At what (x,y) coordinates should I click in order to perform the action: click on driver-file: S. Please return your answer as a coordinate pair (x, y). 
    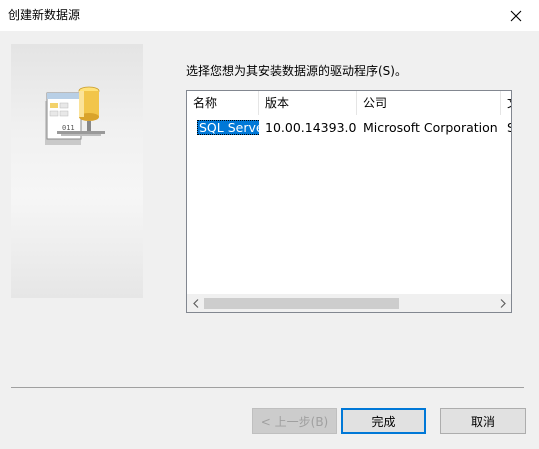
    Looking at the image, I should click on (506, 128).